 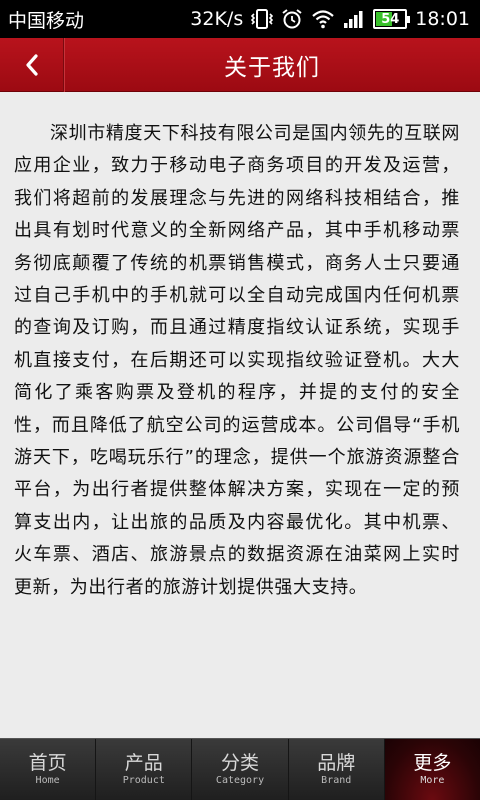 What do you see at coordinates (46, 20) in the screenshot?
I see `carrier-name: 中国移动` at bounding box center [46, 20].